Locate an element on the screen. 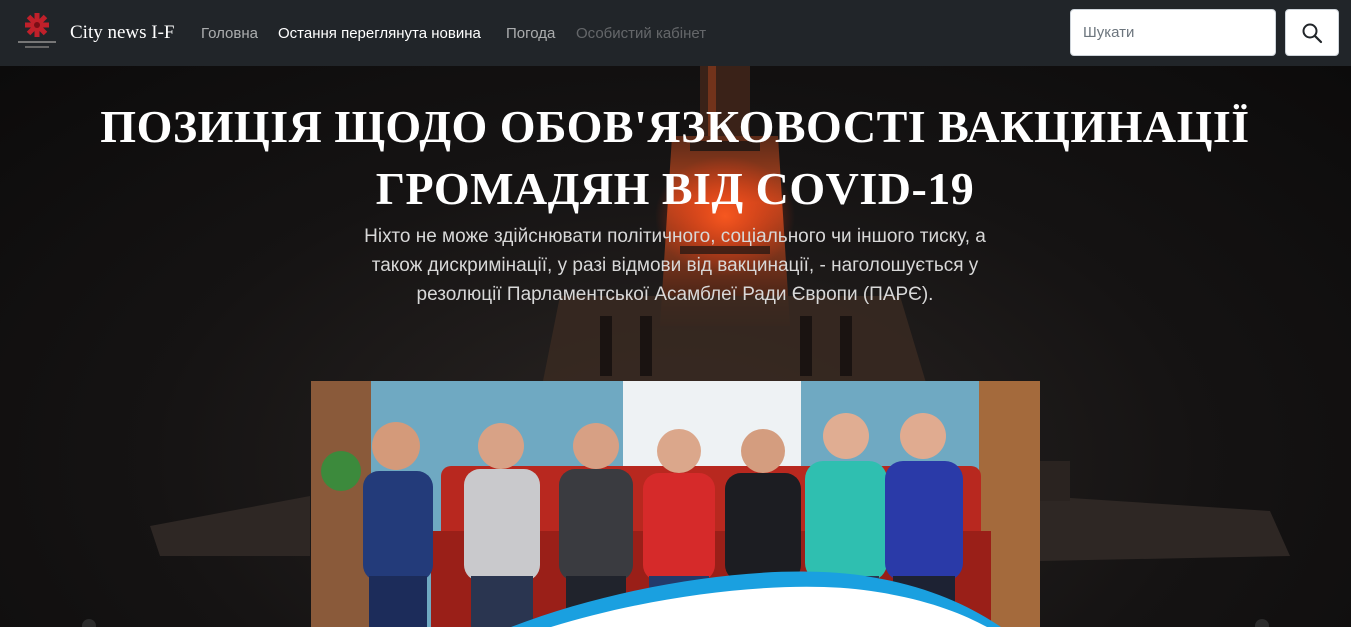 The image size is (1351, 627). nav-weather-link: Погода is located at coordinates (530, 33).